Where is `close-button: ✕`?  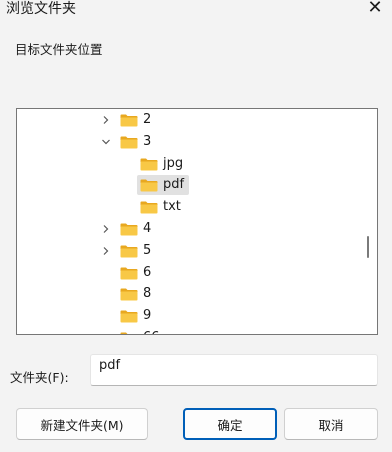 close-button: ✕ is located at coordinates (375, 9).